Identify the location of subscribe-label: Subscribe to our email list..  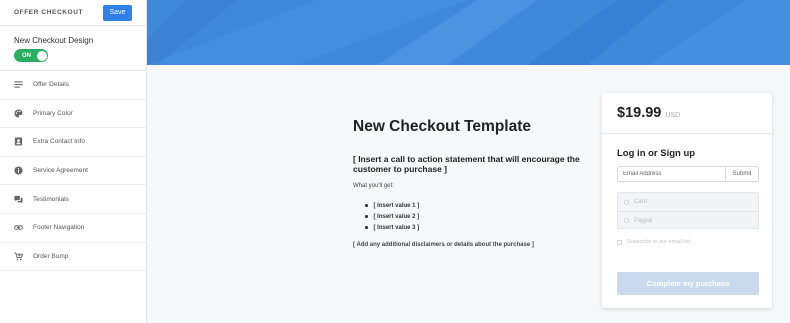
(659, 242).